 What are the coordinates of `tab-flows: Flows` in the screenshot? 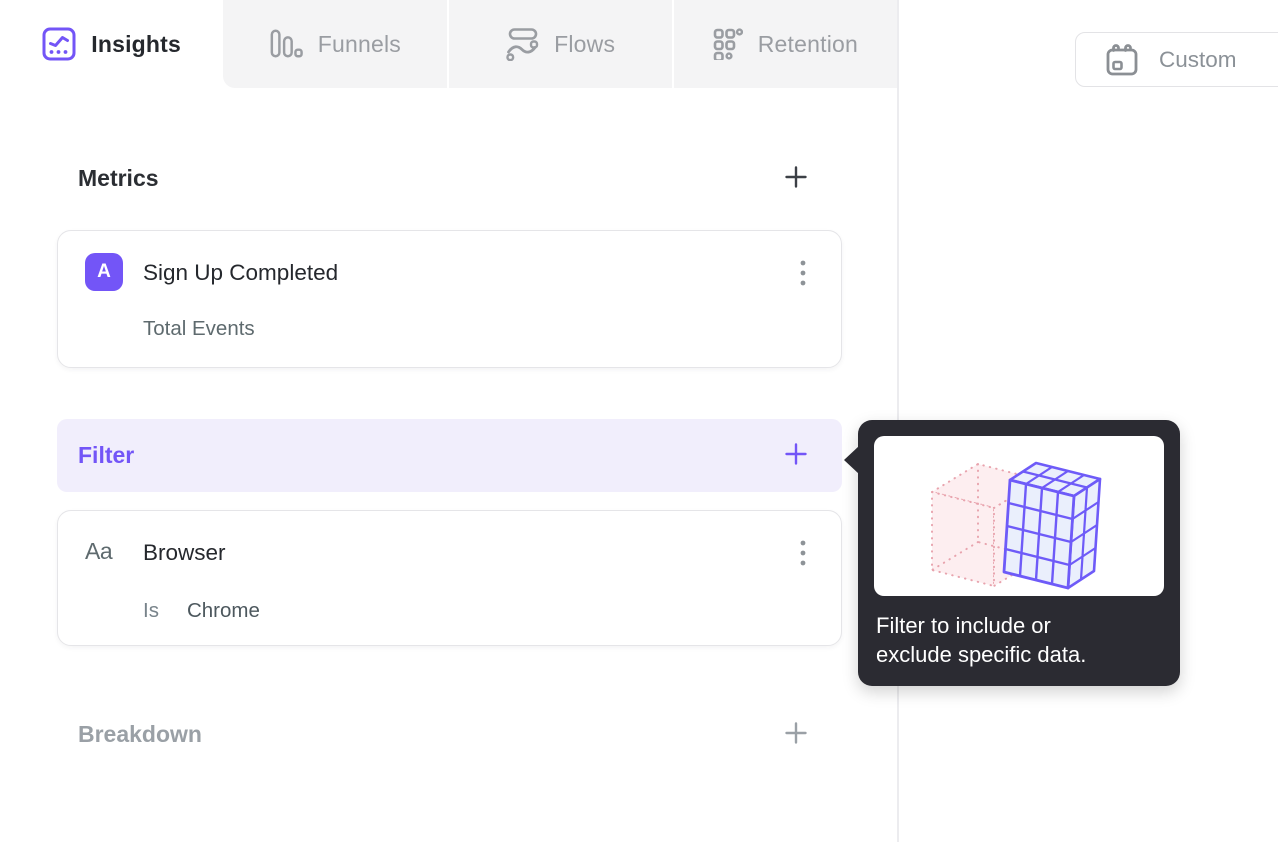 It's located at (559, 44).